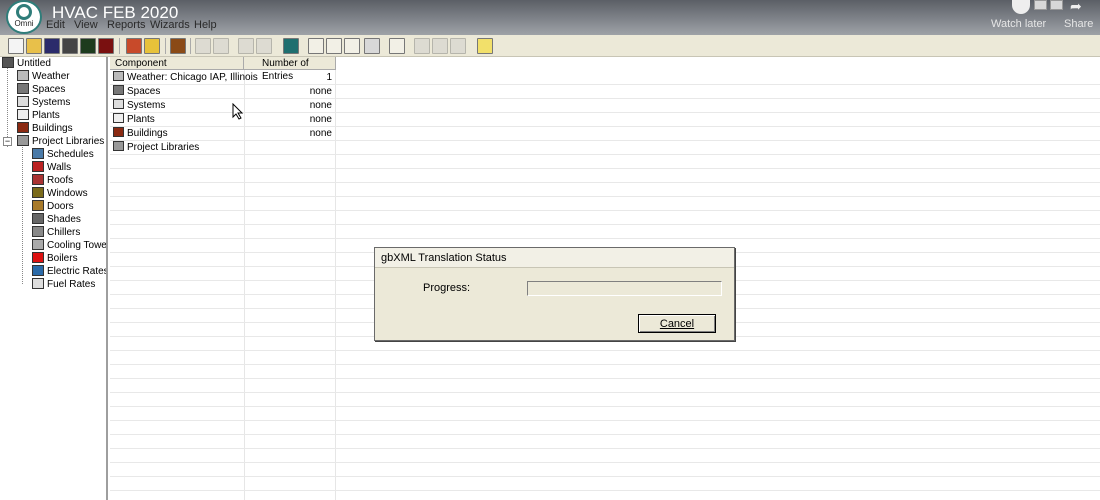 This screenshot has width=1100, height=500. What do you see at coordinates (38, 179) in the screenshot?
I see `roofs-icon` at bounding box center [38, 179].